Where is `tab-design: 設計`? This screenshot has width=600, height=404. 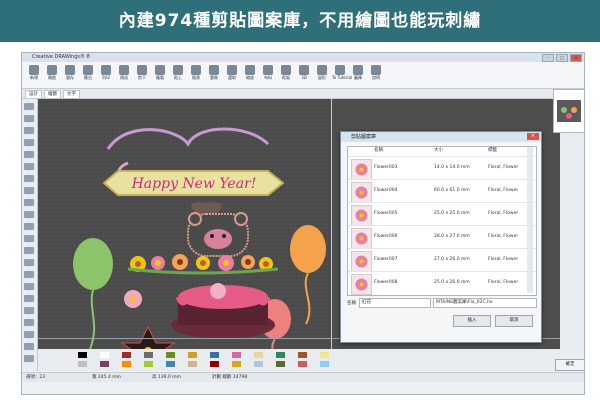 tab-design: 設計 is located at coordinates (33, 94).